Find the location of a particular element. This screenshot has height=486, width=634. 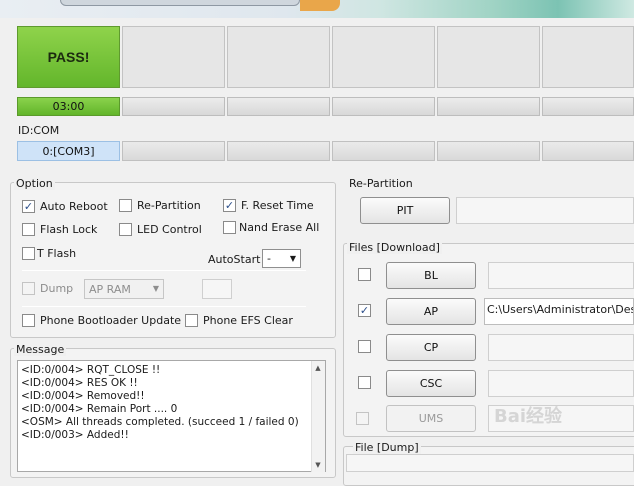

com-port-active: 0:[COM3] is located at coordinates (68, 151).